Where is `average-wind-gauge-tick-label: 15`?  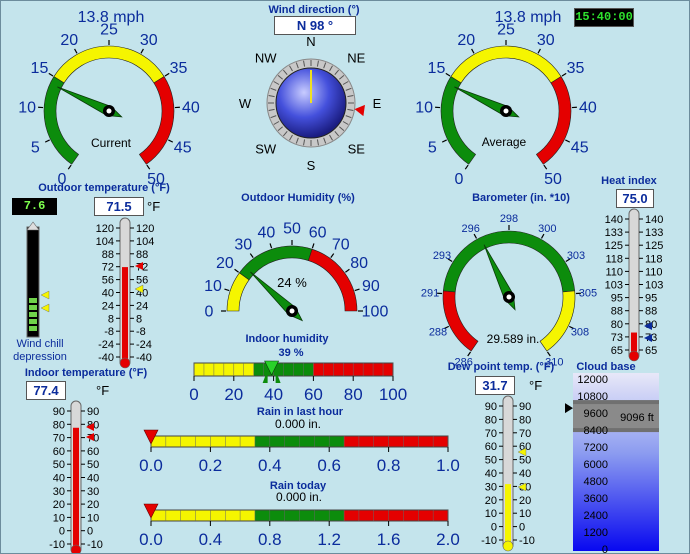
average-wind-gauge-tick-label: 15 is located at coordinates (437, 68).